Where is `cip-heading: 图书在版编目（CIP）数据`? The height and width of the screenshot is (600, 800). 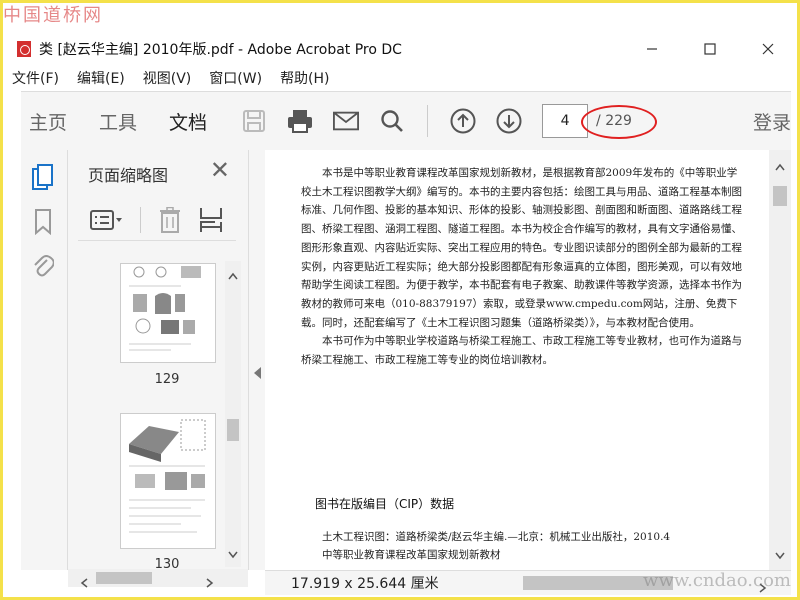 cip-heading: 图书在版编目（CIP）数据 is located at coordinates (385, 504).